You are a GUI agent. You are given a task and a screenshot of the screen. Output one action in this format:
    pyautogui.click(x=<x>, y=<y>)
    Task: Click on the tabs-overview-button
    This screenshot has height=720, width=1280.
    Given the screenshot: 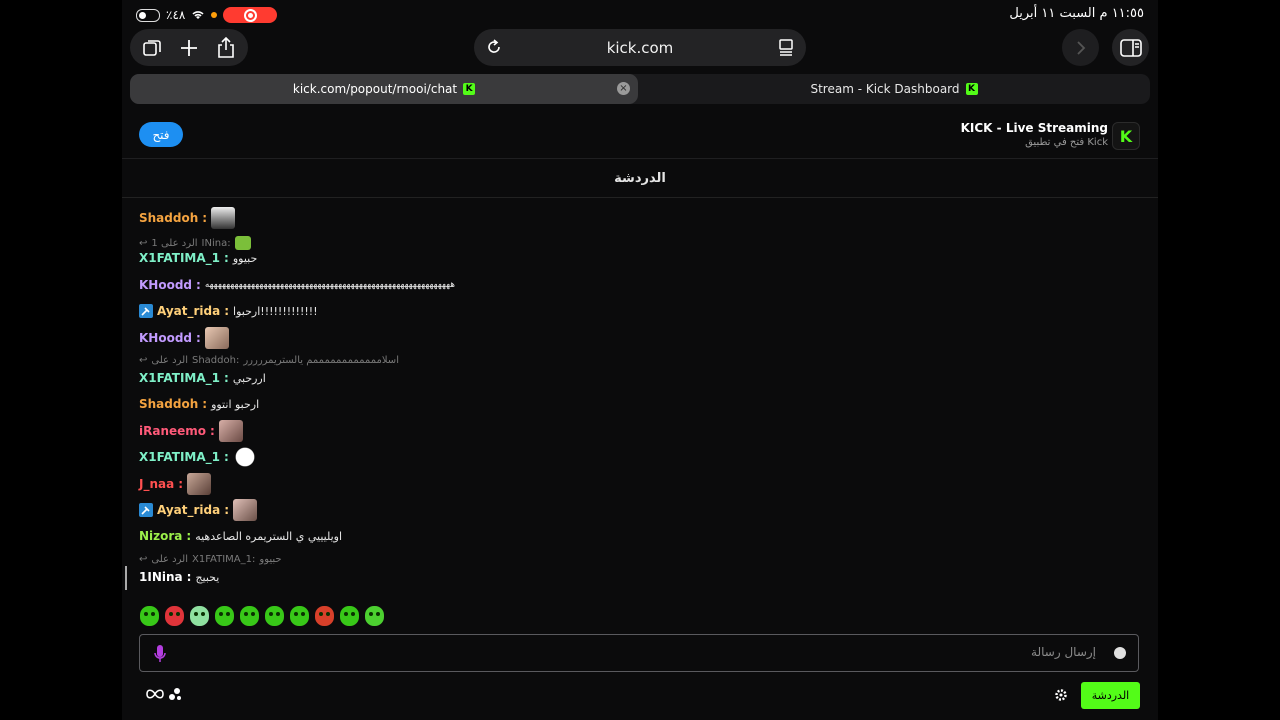 What is the action you would take?
    pyautogui.click(x=152, y=48)
    